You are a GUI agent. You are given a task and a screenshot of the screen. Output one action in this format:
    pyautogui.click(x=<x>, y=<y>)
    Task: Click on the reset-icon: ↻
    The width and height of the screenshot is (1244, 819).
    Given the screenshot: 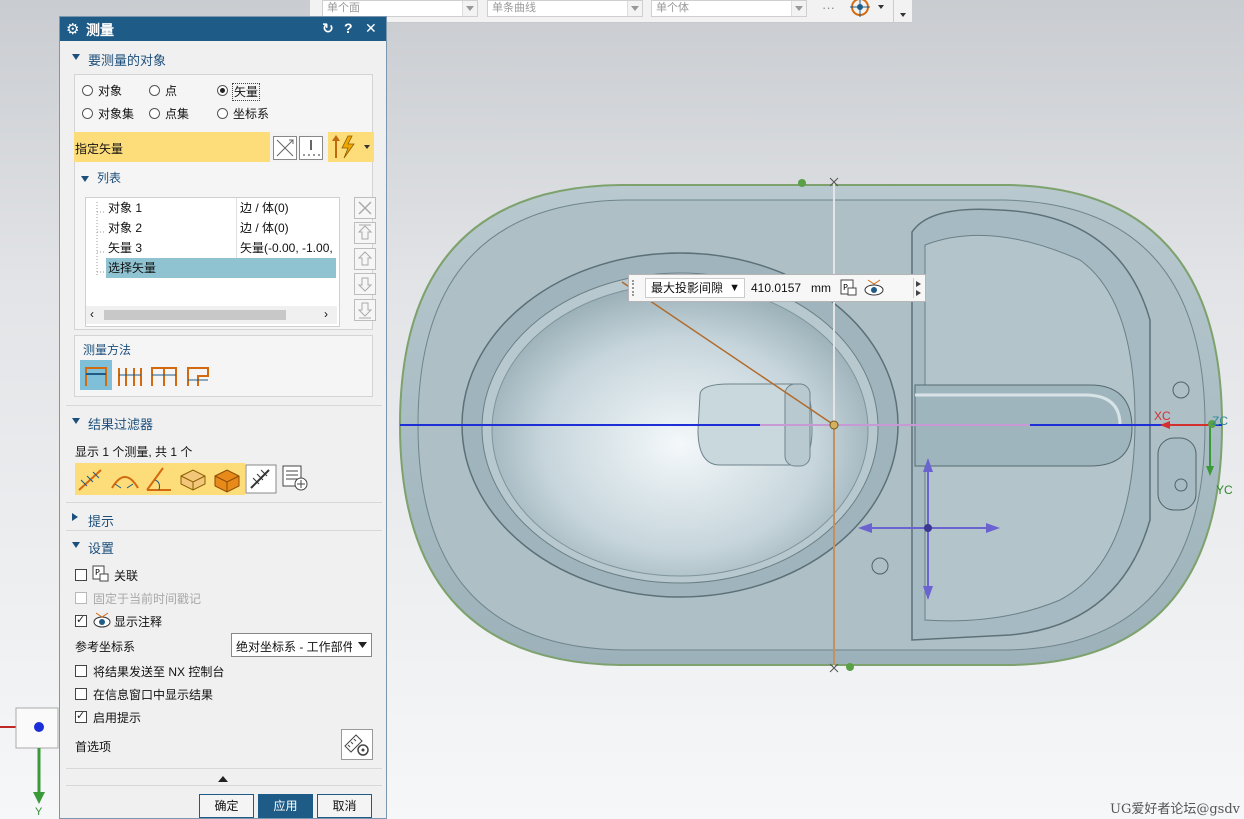 What is the action you would take?
    pyautogui.click(x=328, y=28)
    